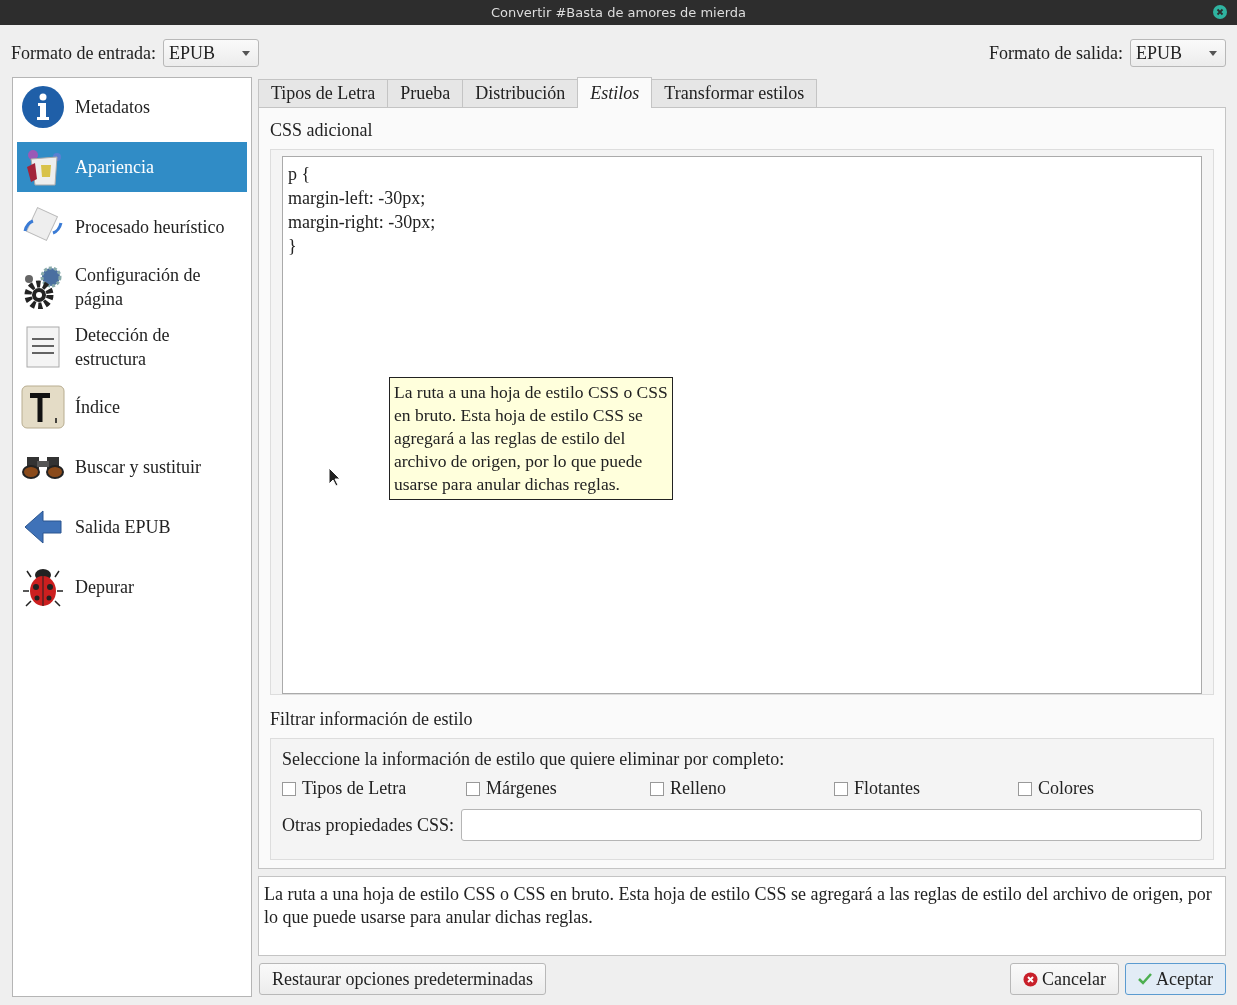 This screenshot has height=1005, width=1237. Describe the element at coordinates (132, 467) in the screenshot. I see `sidebar-item: Buscar y sustituir` at that location.